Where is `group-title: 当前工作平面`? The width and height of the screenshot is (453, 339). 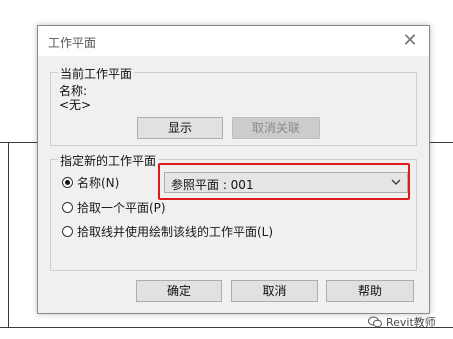
group-title: 当前工作平面 is located at coordinates (96, 73).